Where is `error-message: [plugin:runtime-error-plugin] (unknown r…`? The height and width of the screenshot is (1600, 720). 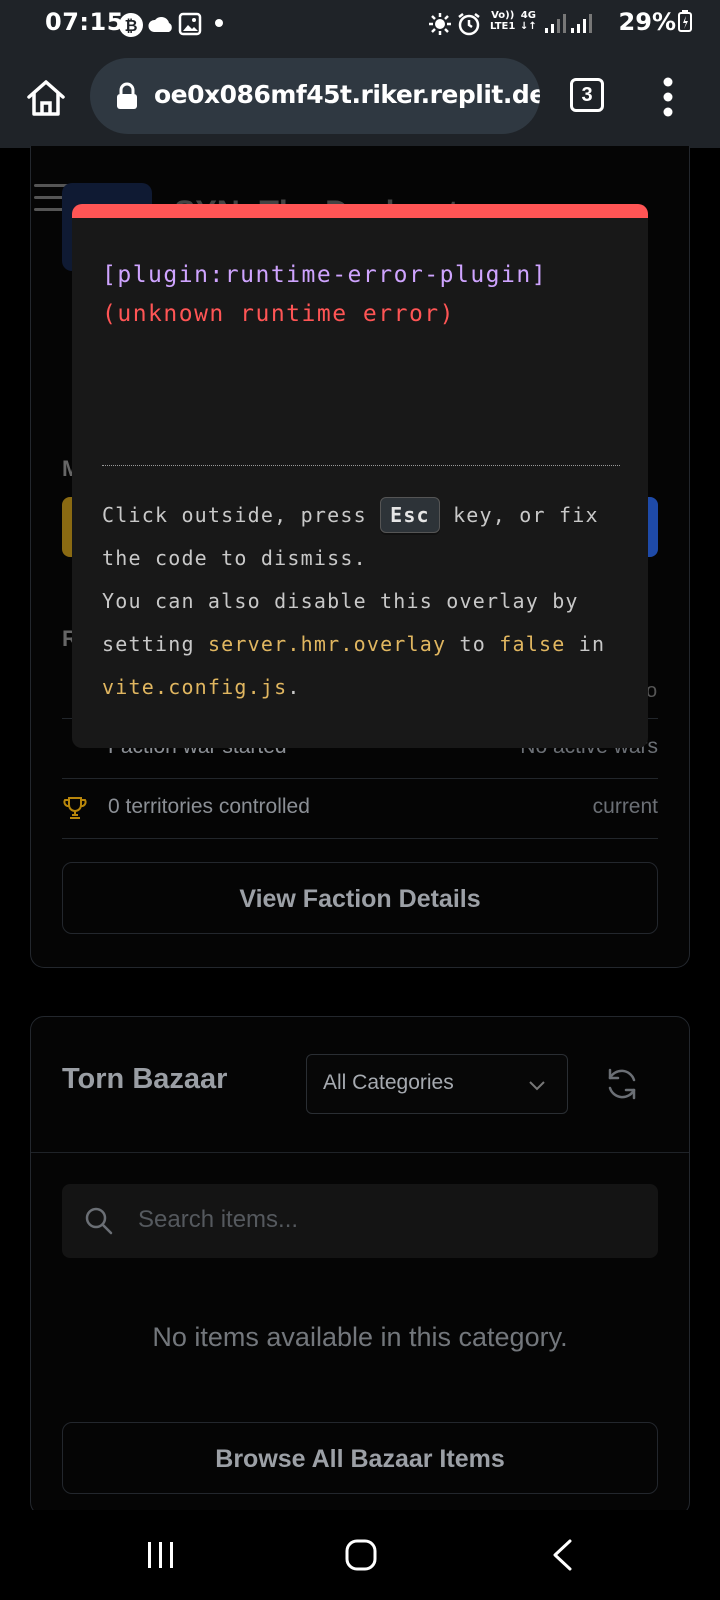 error-message: [plugin:runtime-error-plugin] (unknown r… is located at coordinates (362, 295).